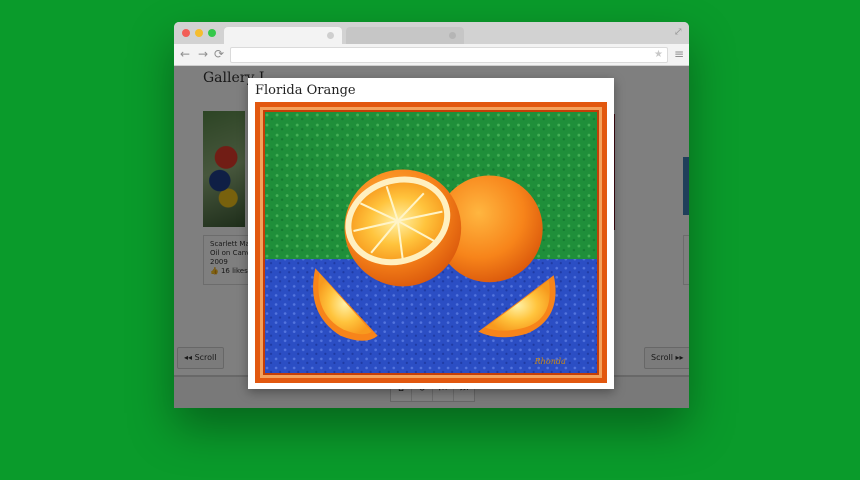 This screenshot has width=860, height=480. I want to click on modal-title: Florida Orange, so click(305, 90).